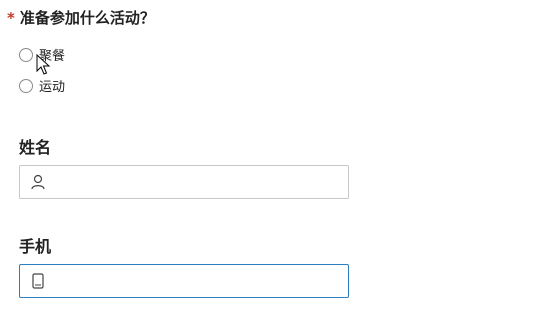 The height and width of the screenshot is (326, 559). Describe the element at coordinates (11, 18) in the screenshot. I see `required-mark: *` at that location.